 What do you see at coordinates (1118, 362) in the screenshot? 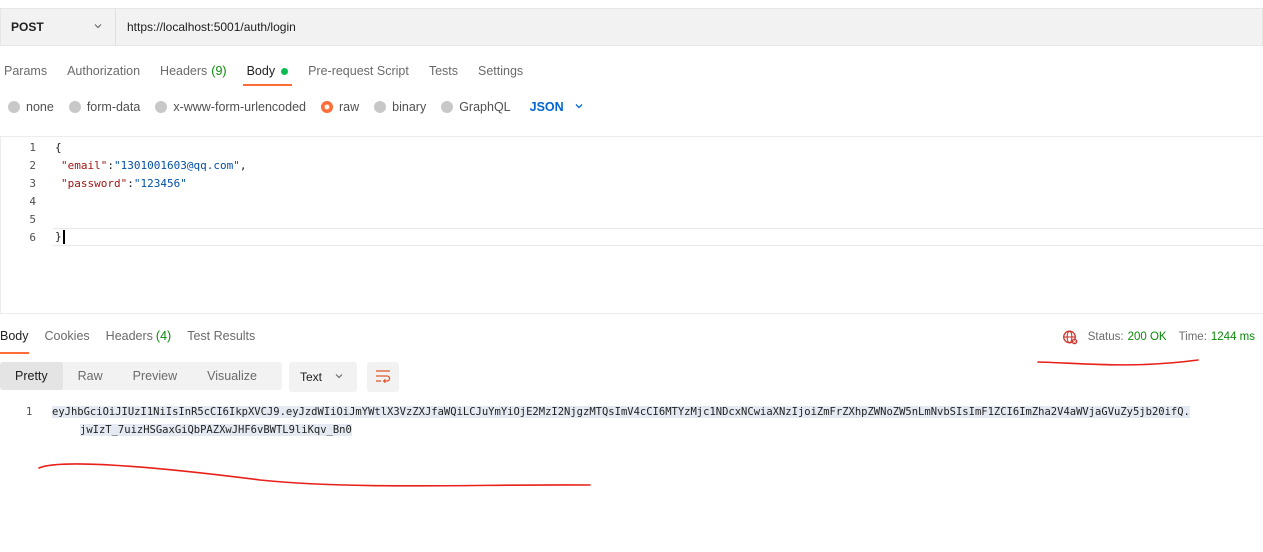
I see `annotation-underline-status` at bounding box center [1118, 362].